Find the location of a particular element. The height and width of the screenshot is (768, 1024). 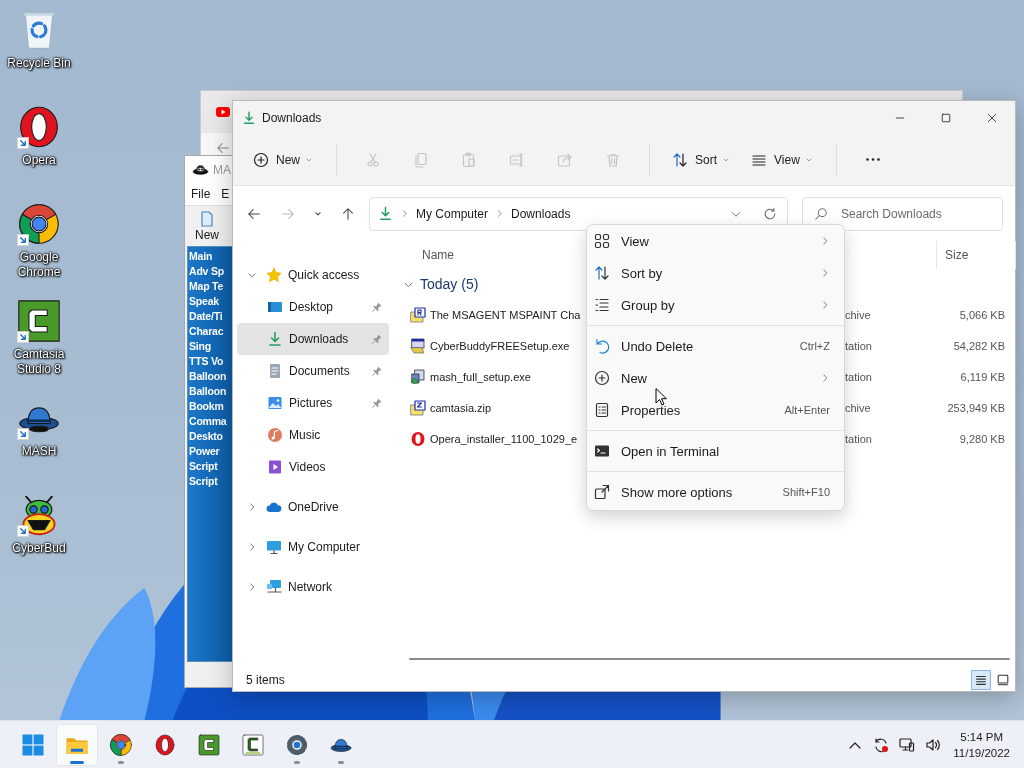

keyboard-shortcut: Ctrl+Z is located at coordinates (814, 346).